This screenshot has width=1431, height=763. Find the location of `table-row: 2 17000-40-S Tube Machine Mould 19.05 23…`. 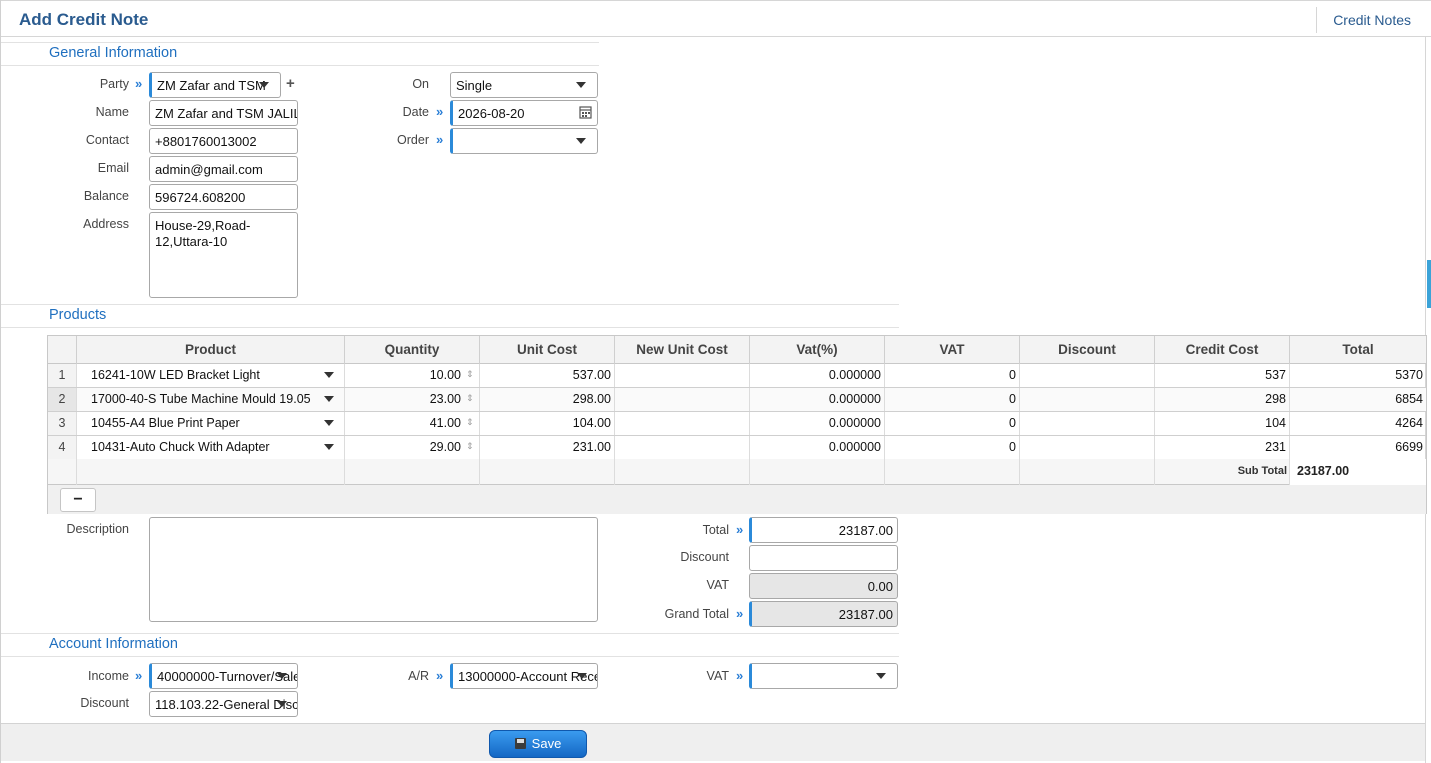

table-row: 2 17000-40-S Tube Machine Mould 19.05 23… is located at coordinates (737, 400).